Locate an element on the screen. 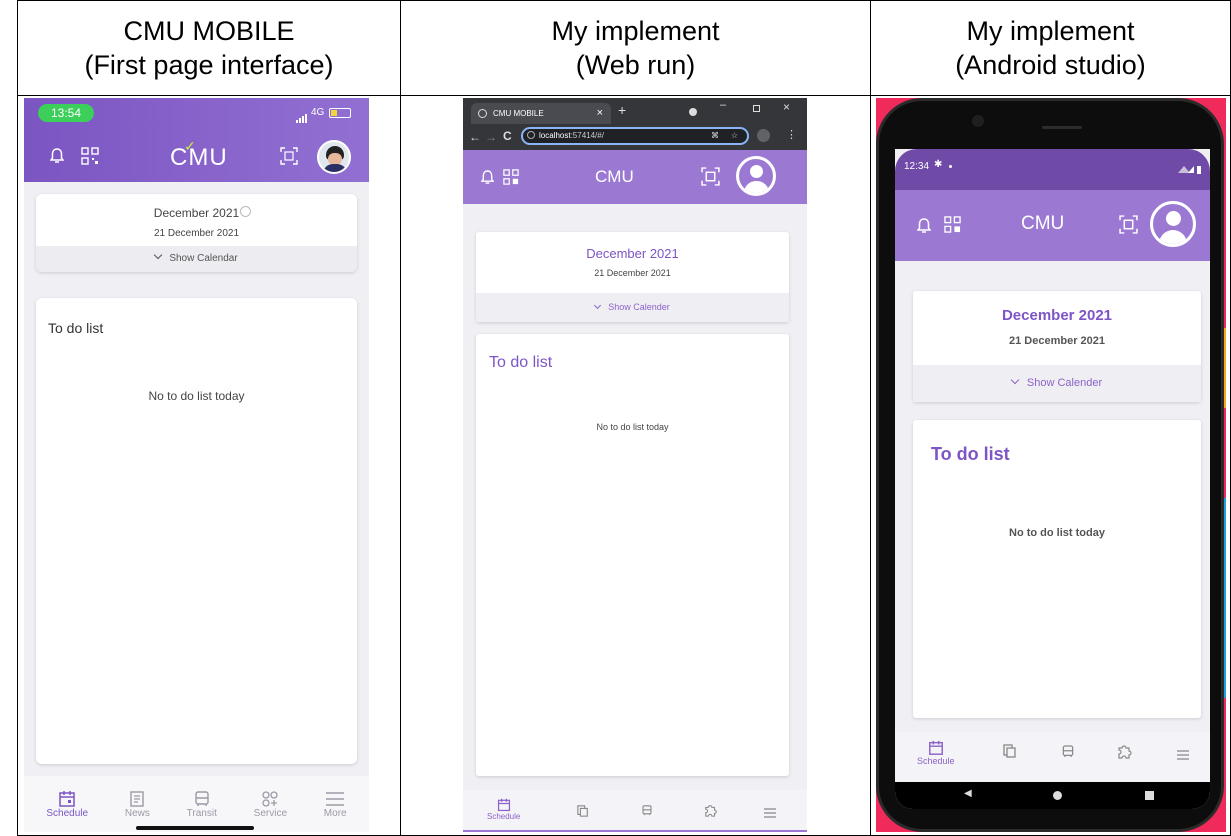  new-tab-icon: + is located at coordinates (622, 110).